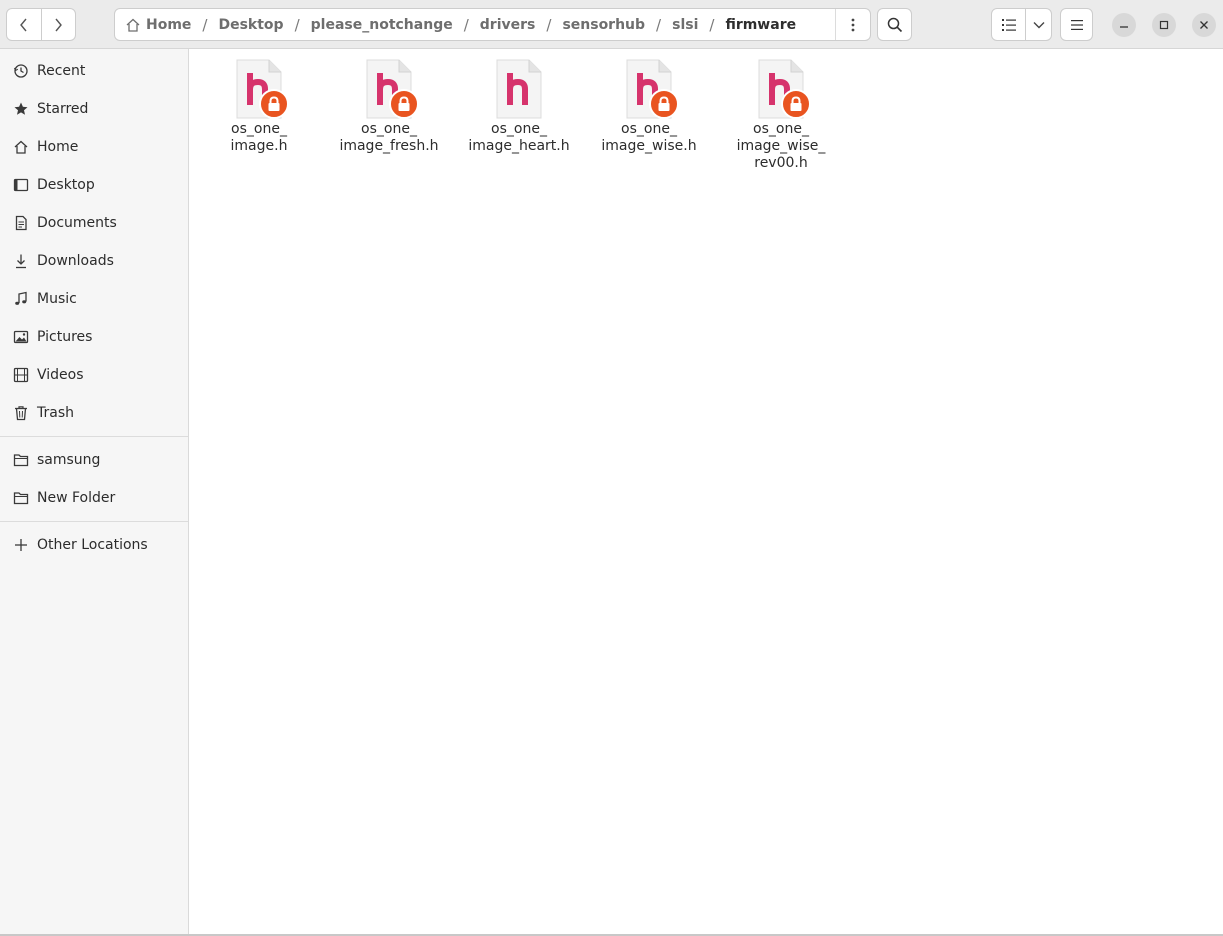  I want to click on file-name: os_one_ image_wise_ rev00.h, so click(781, 146).